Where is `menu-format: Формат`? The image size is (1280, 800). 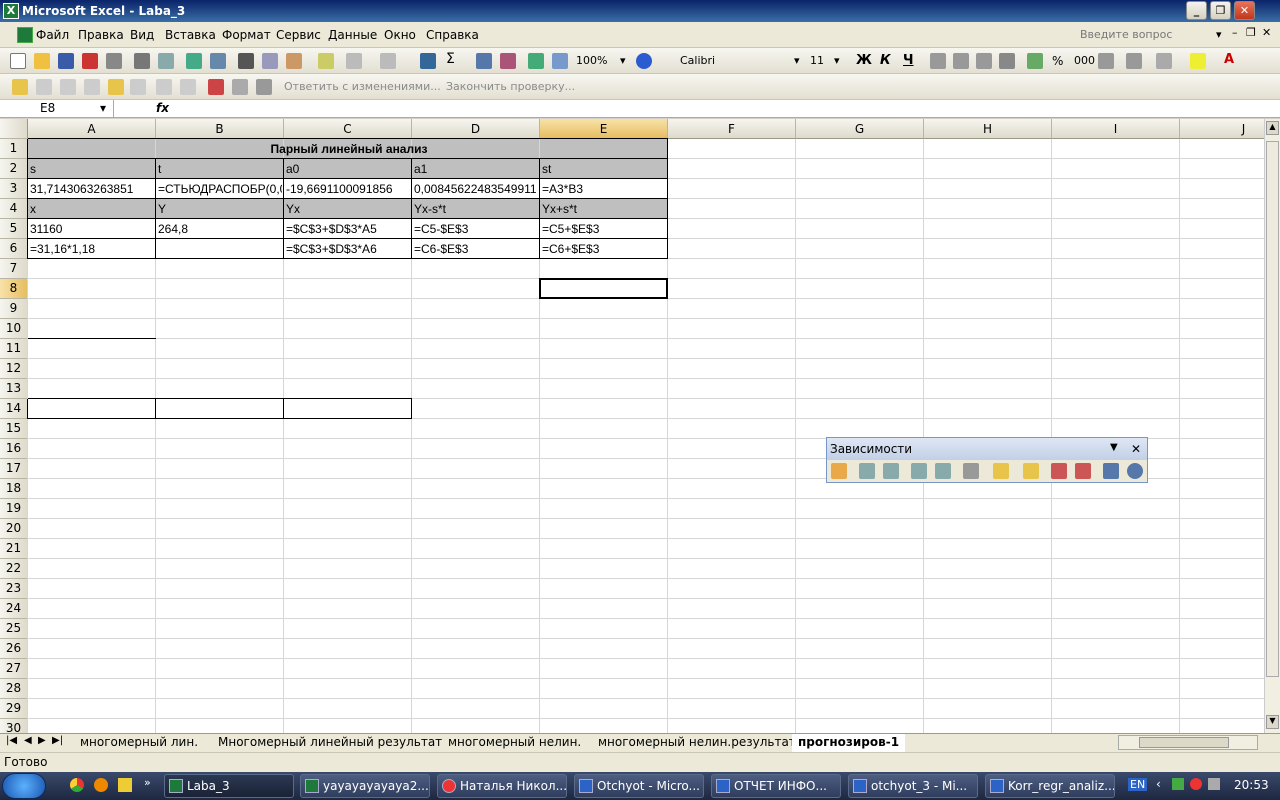 menu-format: Формат is located at coordinates (246, 35).